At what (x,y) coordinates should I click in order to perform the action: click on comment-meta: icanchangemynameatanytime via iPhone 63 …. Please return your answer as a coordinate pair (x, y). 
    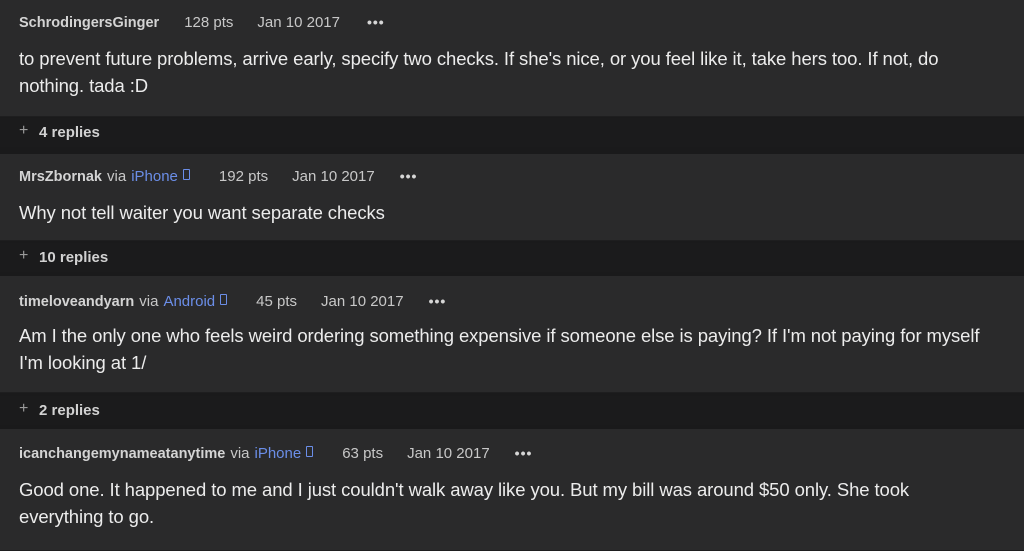
    Looking at the image, I should click on (275, 453).